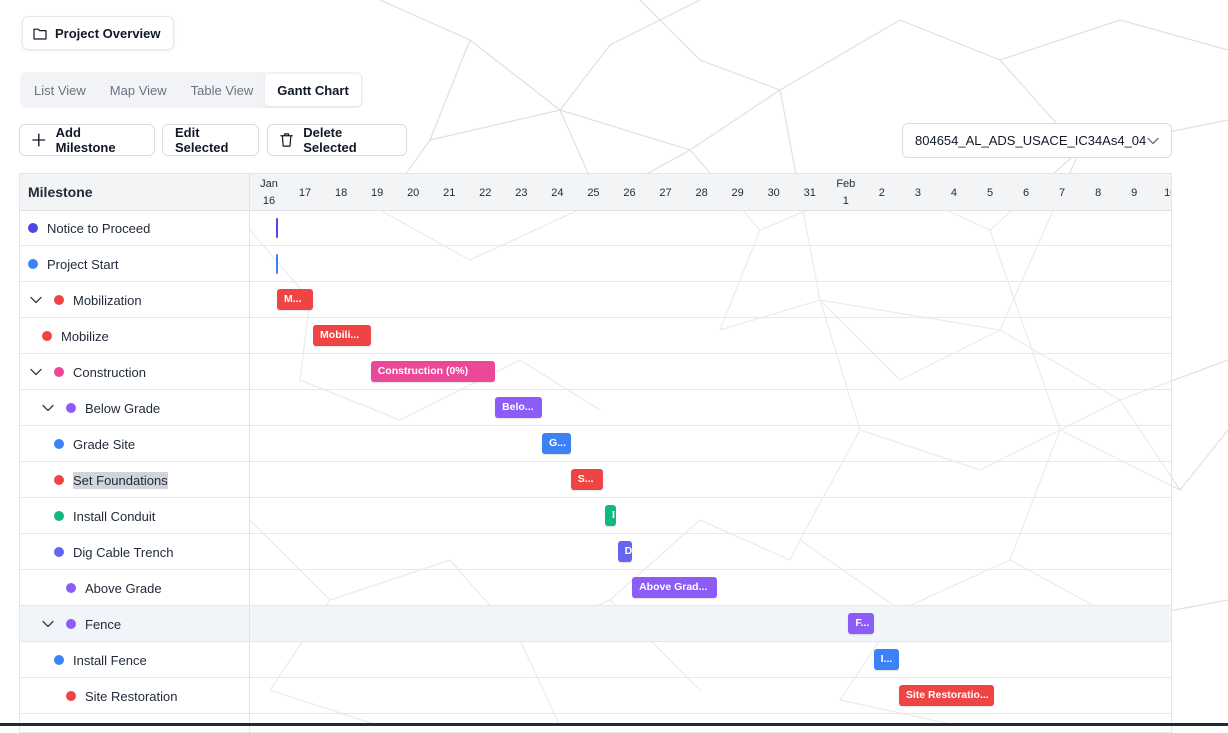  Describe the element at coordinates (881, 193) in the screenshot. I see `timeline-day-label: 2` at that location.